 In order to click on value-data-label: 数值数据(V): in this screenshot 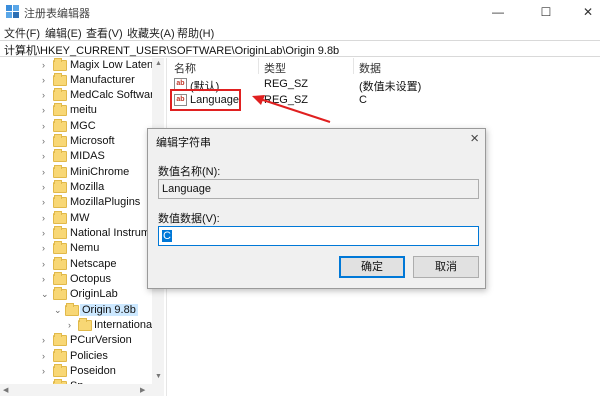, I will do `click(189, 219)`.